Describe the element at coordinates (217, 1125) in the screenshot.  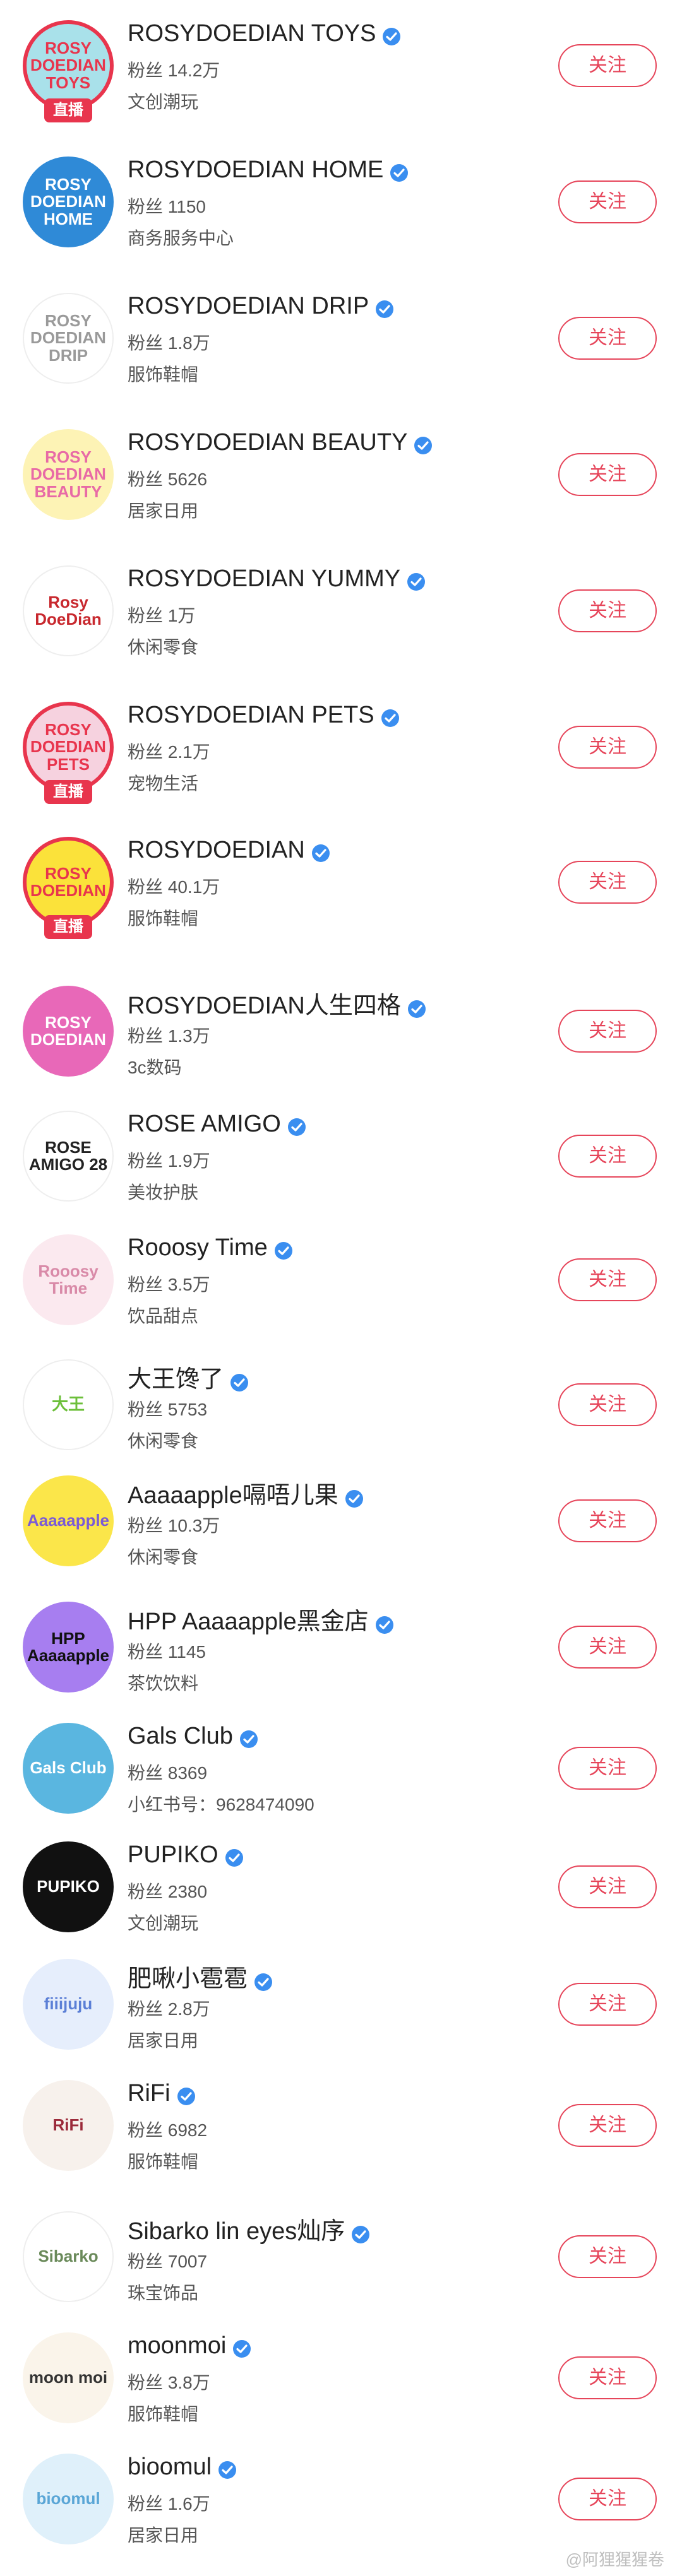
I see `account-name: ROSE AMIGO` at that location.